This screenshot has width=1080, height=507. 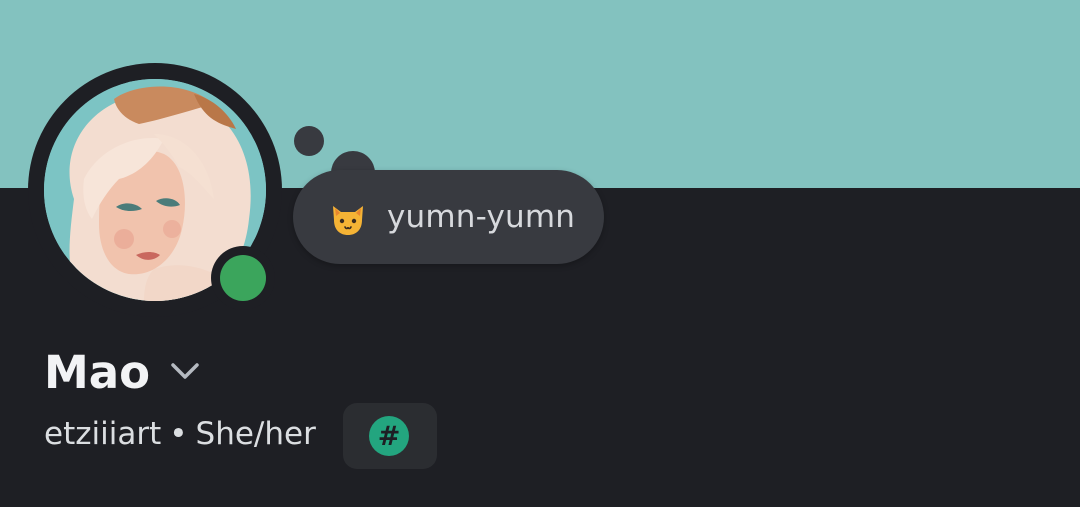 What do you see at coordinates (309, 141) in the screenshot?
I see `thought-bubble-dot` at bounding box center [309, 141].